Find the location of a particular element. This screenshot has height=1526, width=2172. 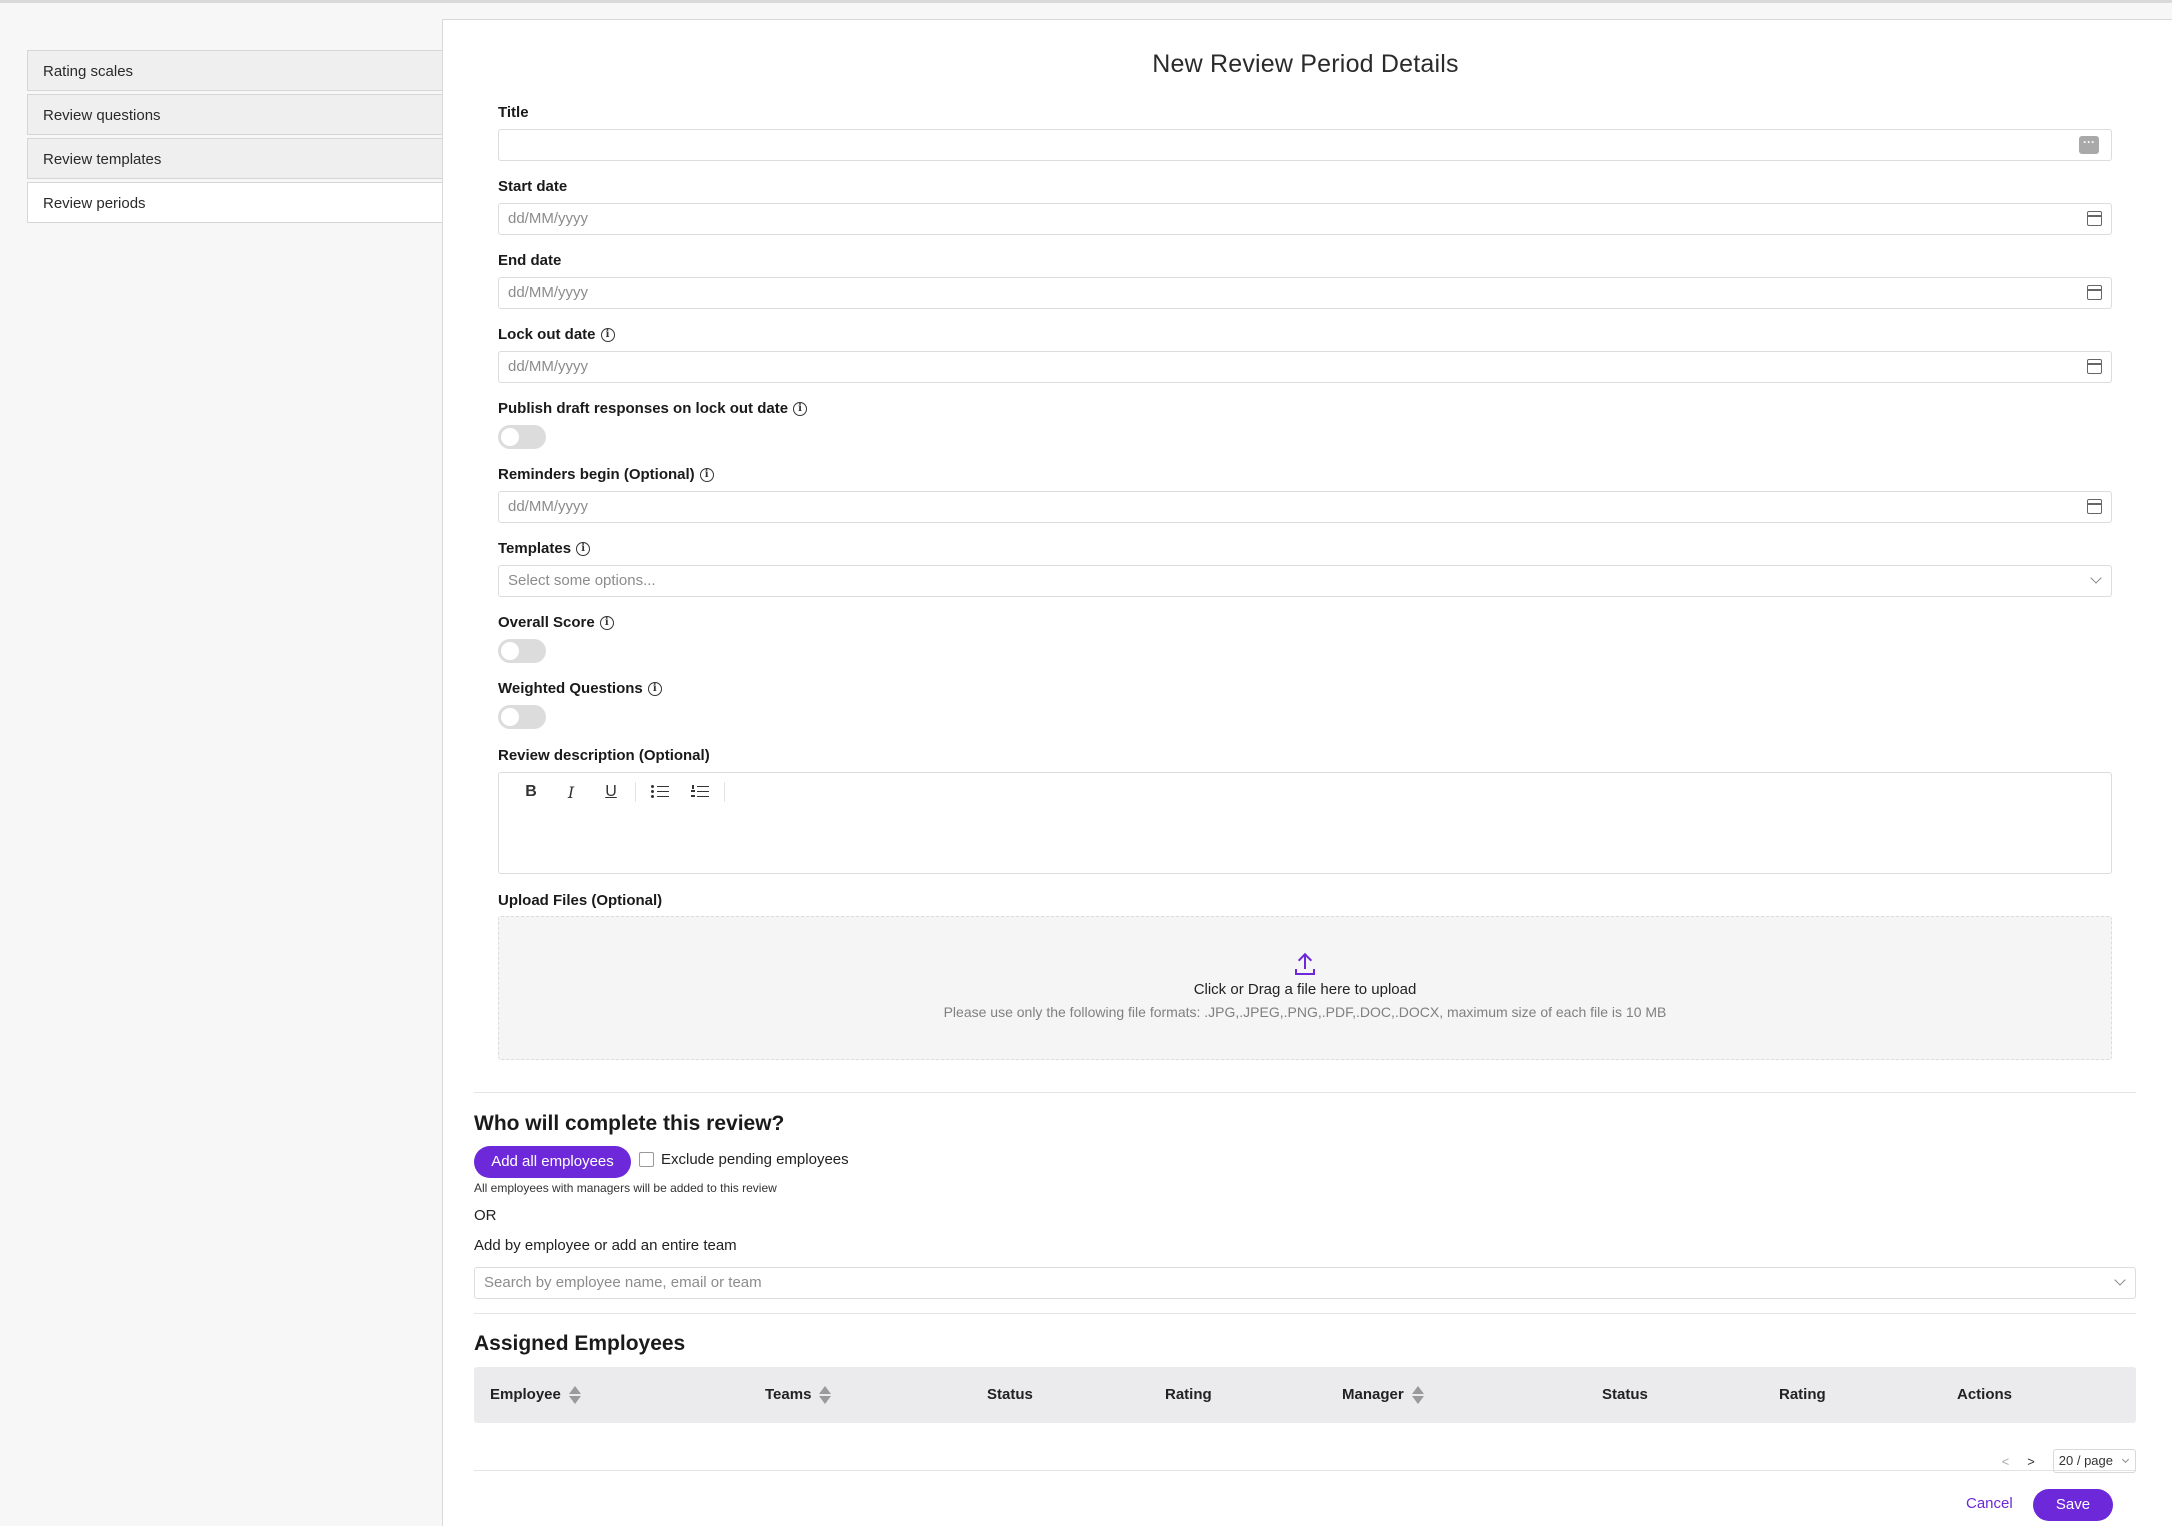

column-manager-status: Status is located at coordinates (1625, 1394).